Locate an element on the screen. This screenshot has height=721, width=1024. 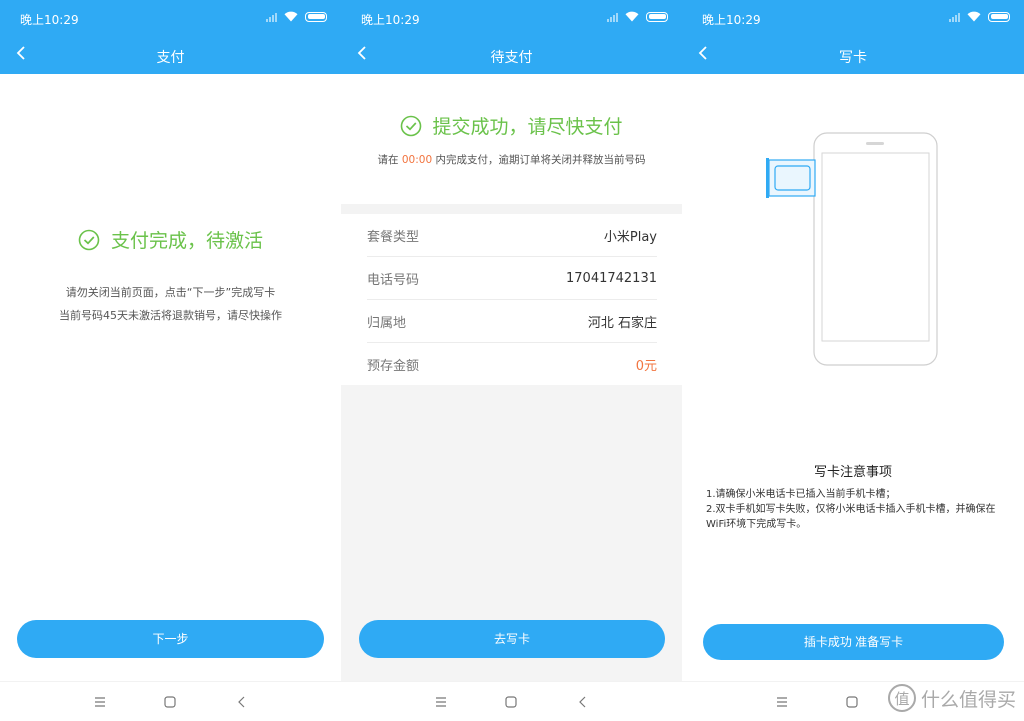
nav-bar: 支付 is located at coordinates (170, 55).